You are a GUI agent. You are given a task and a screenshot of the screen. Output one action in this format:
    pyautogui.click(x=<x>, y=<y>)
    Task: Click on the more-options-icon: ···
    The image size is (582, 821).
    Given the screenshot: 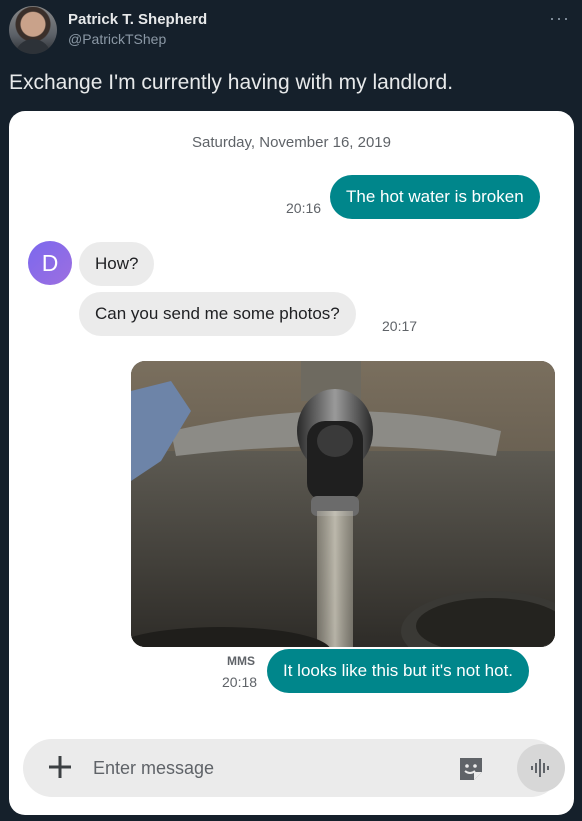 What is the action you would take?
    pyautogui.click(x=559, y=18)
    